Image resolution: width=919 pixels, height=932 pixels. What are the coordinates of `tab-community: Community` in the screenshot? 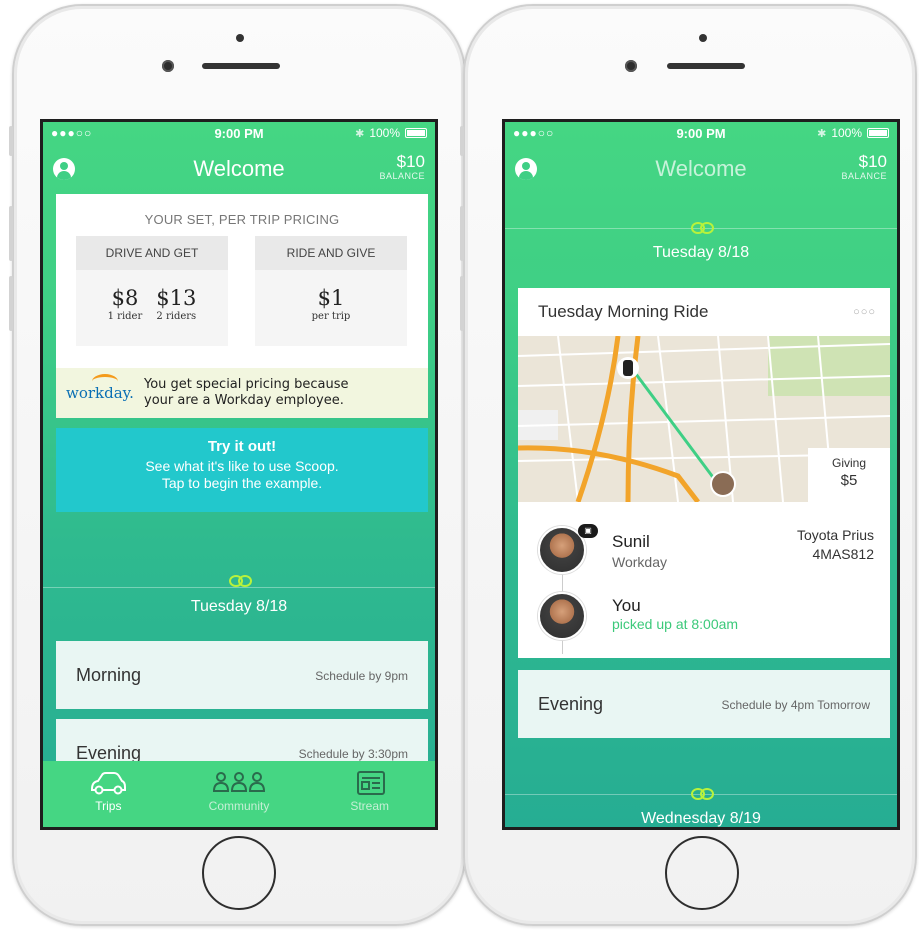 It's located at (239, 794).